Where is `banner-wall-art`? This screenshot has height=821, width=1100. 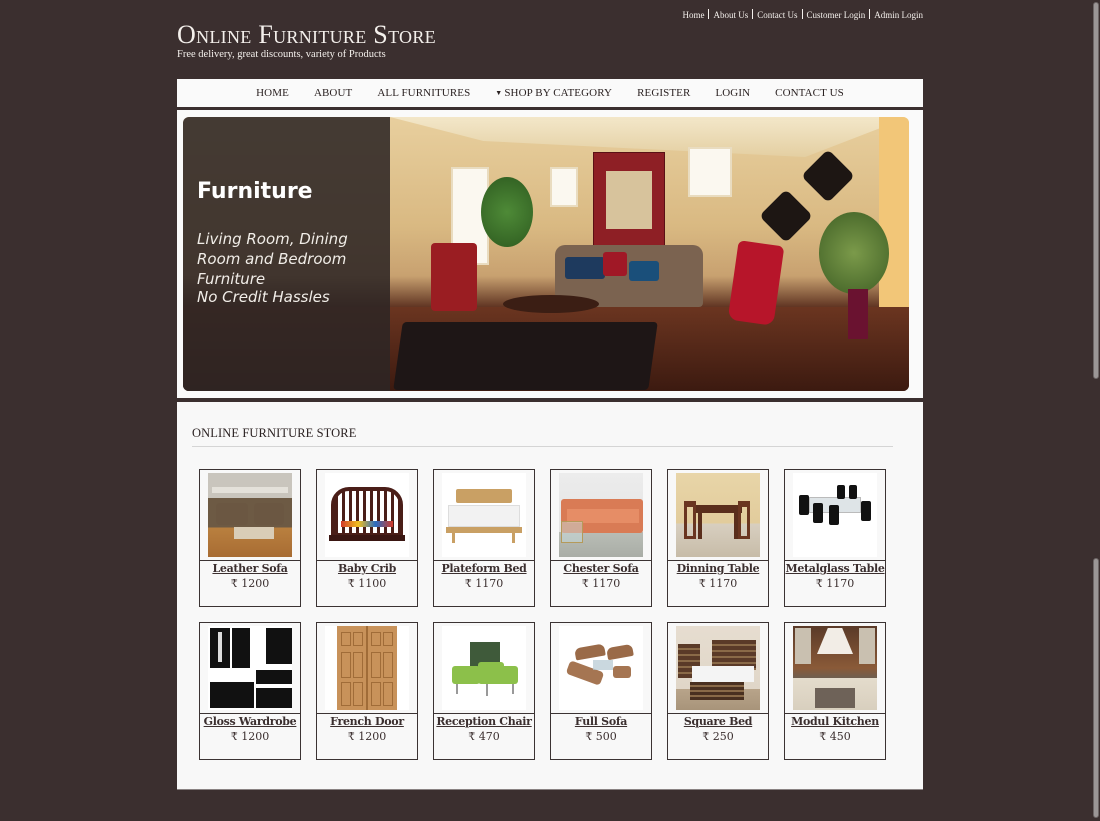
banner-wall-art is located at coordinates (629, 199).